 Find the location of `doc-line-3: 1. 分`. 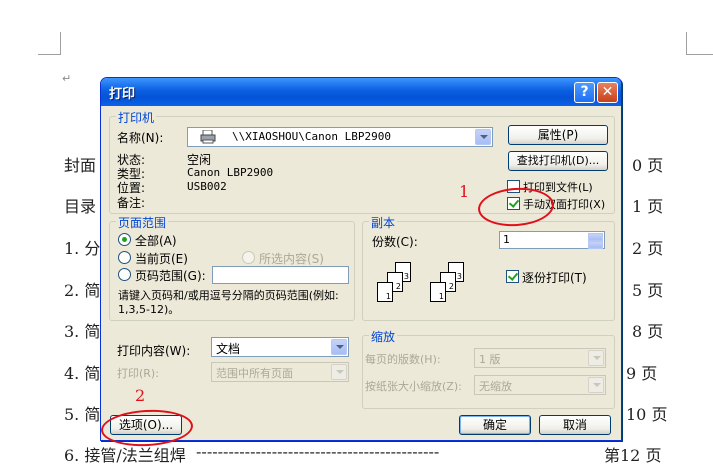

doc-line-3: 1. 分 is located at coordinates (82, 248).